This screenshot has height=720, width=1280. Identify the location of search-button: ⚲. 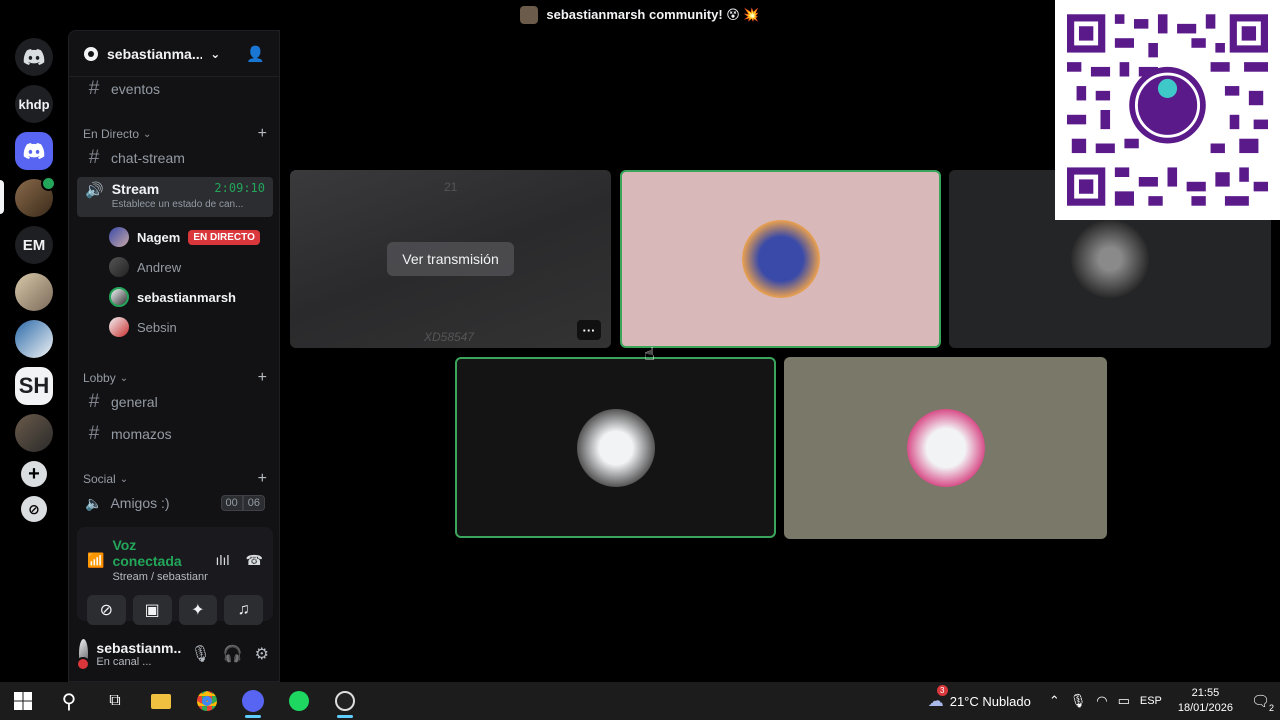
(69, 701).